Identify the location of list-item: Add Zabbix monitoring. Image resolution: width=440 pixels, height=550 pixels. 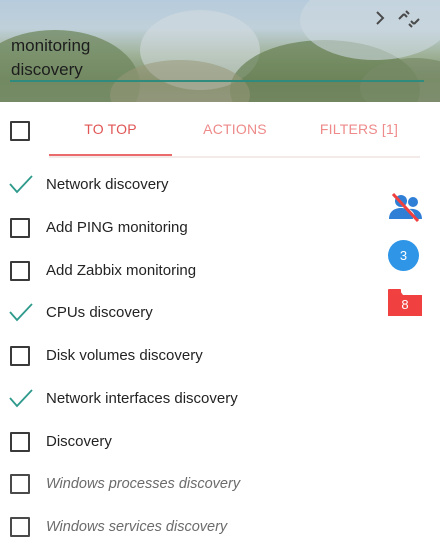
(190, 271).